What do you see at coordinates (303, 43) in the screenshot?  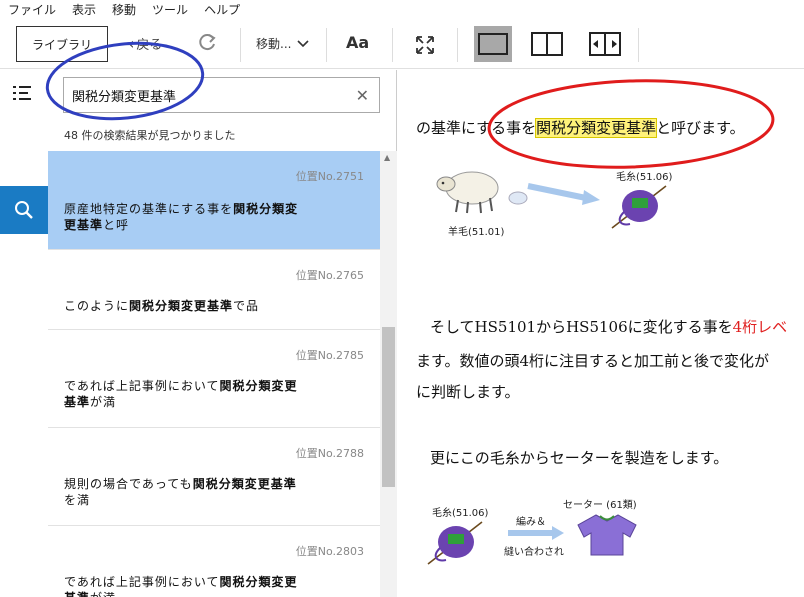 I see `chevron-down-icon` at bounding box center [303, 43].